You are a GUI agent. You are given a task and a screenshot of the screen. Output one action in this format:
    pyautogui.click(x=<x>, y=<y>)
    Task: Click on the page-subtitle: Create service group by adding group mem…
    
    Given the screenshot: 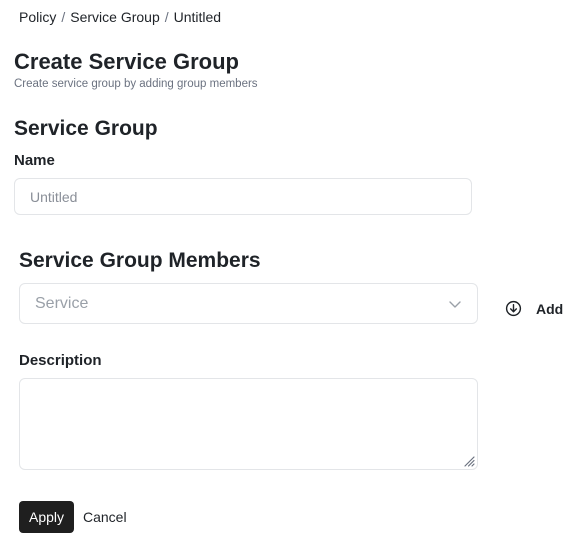 What is the action you would take?
    pyautogui.click(x=136, y=84)
    